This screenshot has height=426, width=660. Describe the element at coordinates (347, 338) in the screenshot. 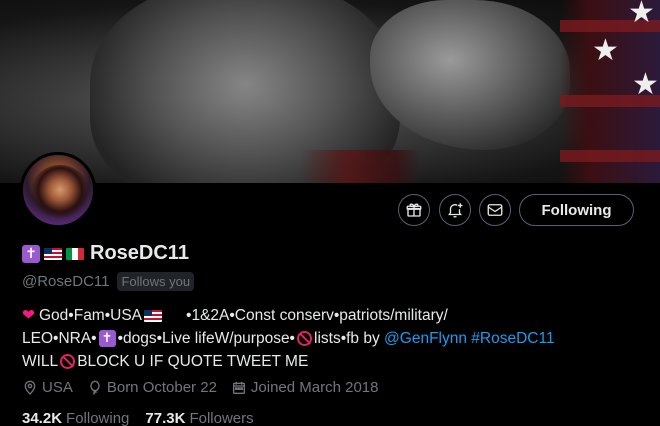

I see `bio-text: lists•fb by` at that location.